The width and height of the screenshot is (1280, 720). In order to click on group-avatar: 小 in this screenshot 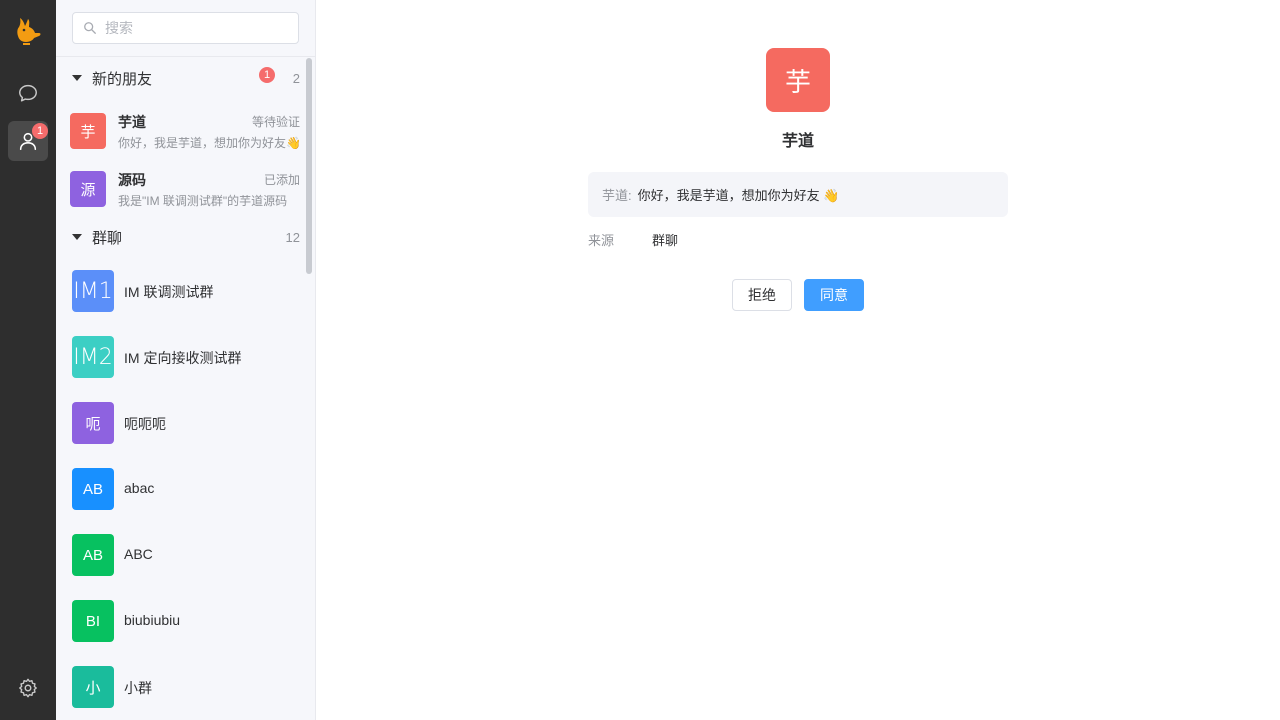, I will do `click(93, 687)`.